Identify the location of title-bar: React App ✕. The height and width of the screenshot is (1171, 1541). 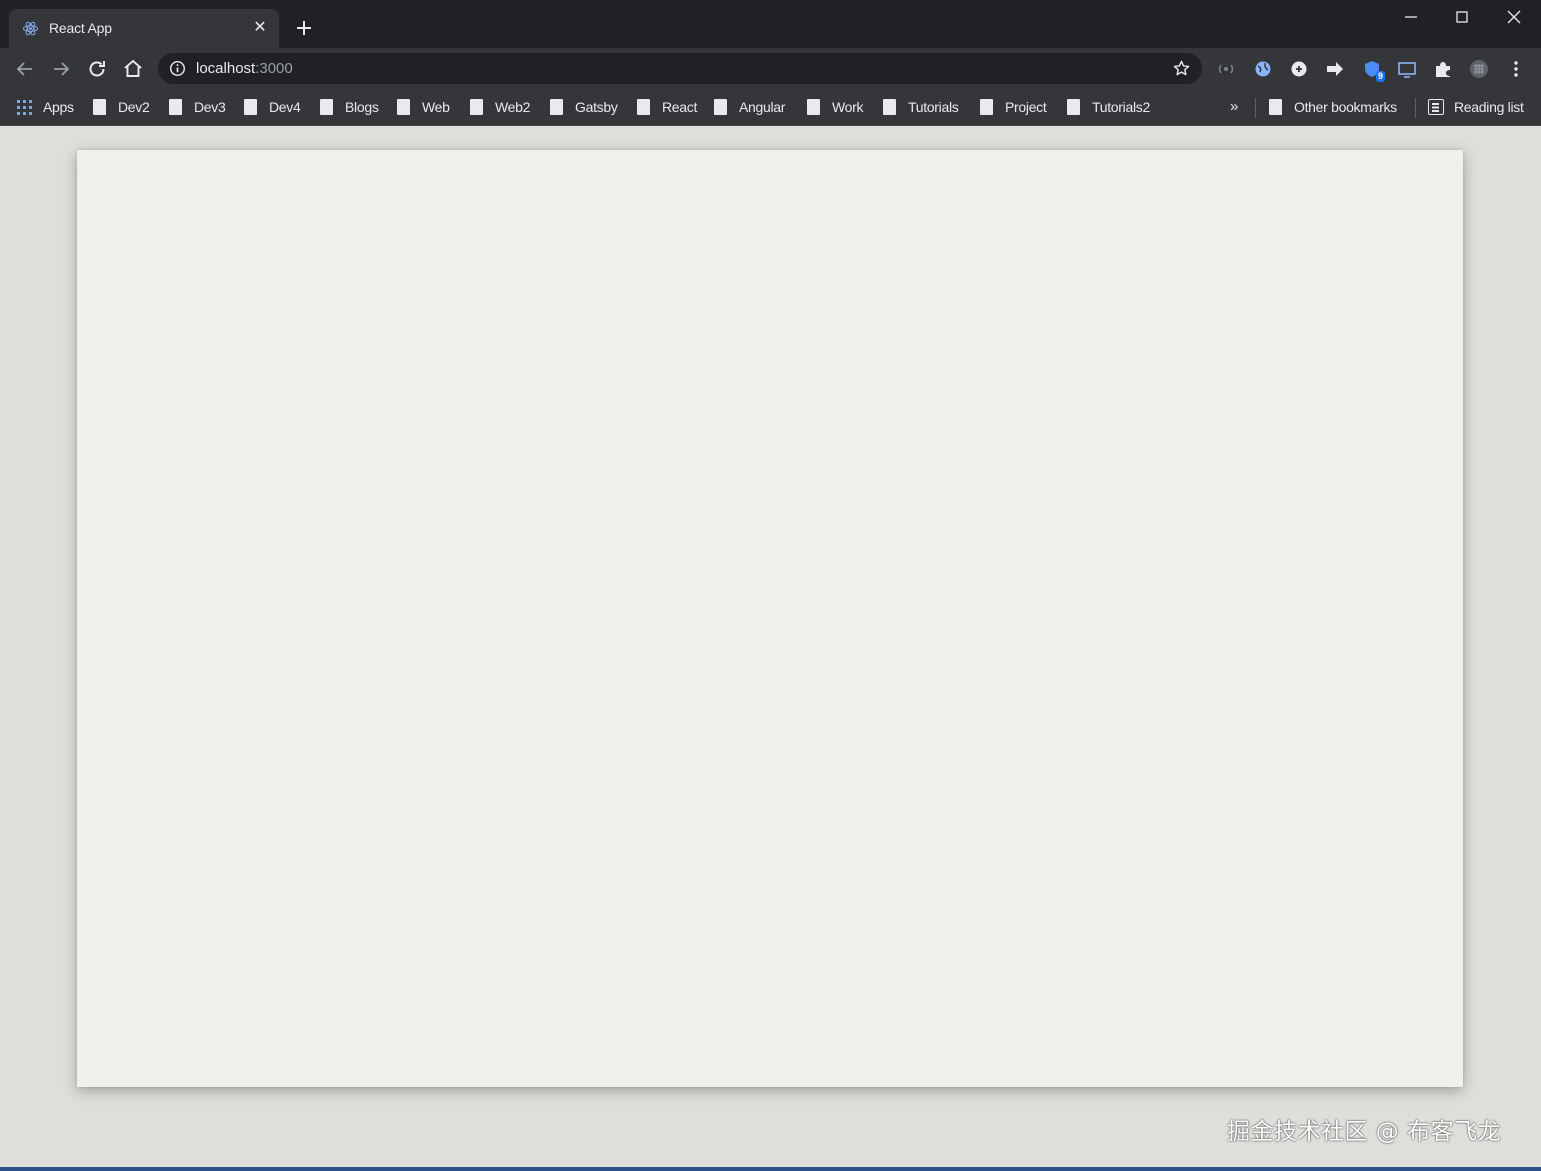
(770, 24).